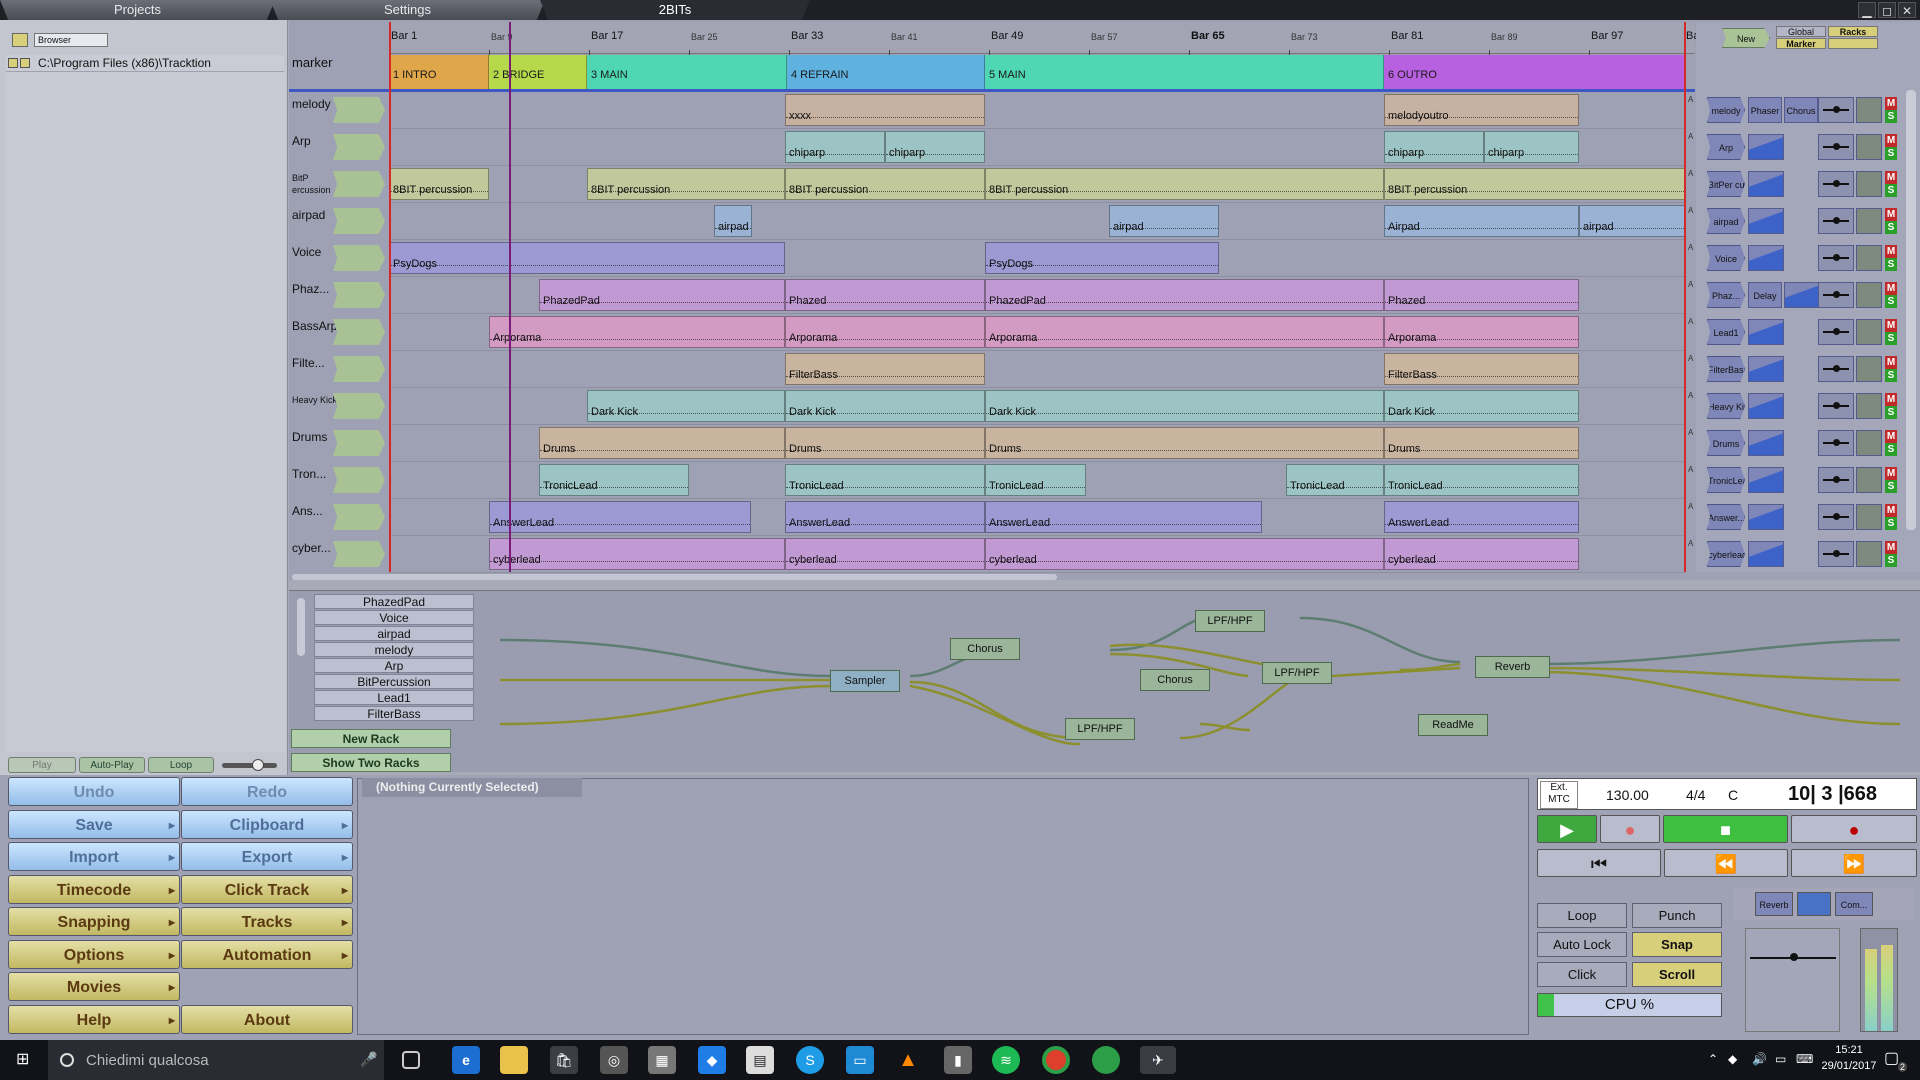 The width and height of the screenshot is (1920, 1080). What do you see at coordinates (1175, 680) in the screenshot?
I see `rack-node: Chorus` at bounding box center [1175, 680].